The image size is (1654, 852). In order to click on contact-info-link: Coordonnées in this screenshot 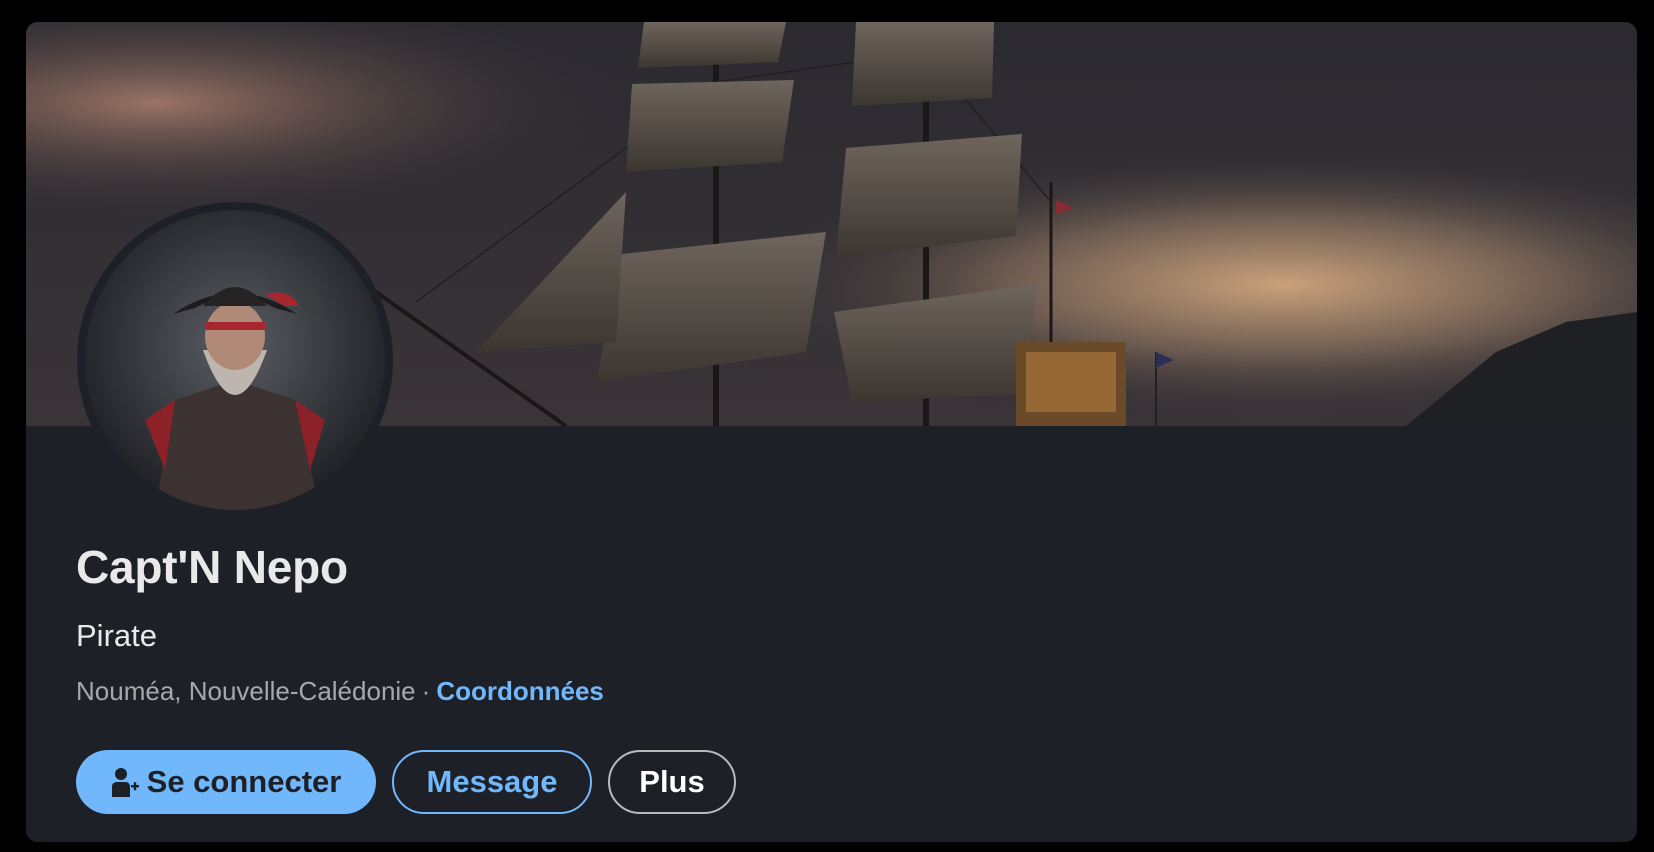, I will do `click(520, 691)`.